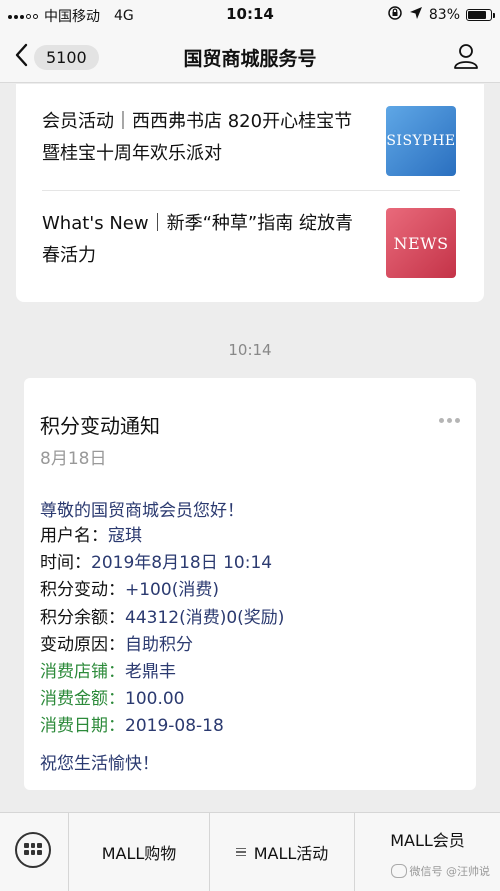 Image resolution: width=500 pixels, height=891 pixels. What do you see at coordinates (150, 672) in the screenshot?
I see `field-value: 老鼎丰` at bounding box center [150, 672].